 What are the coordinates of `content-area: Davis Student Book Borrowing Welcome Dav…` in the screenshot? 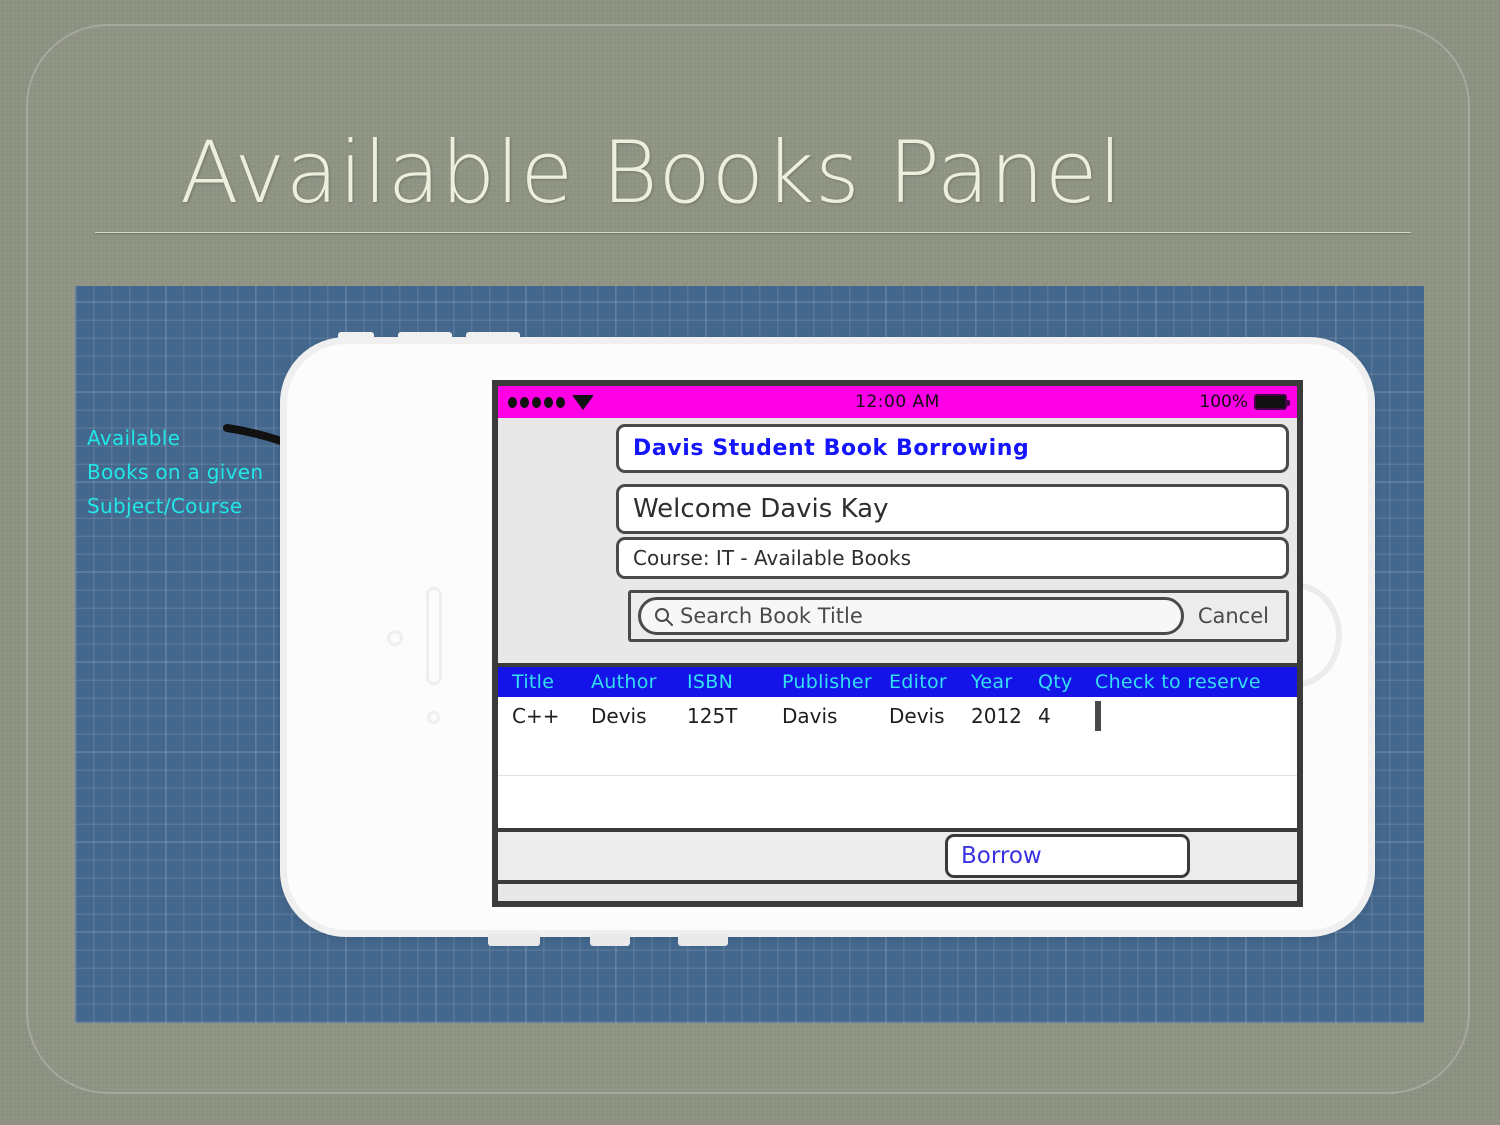 It's located at (897, 540).